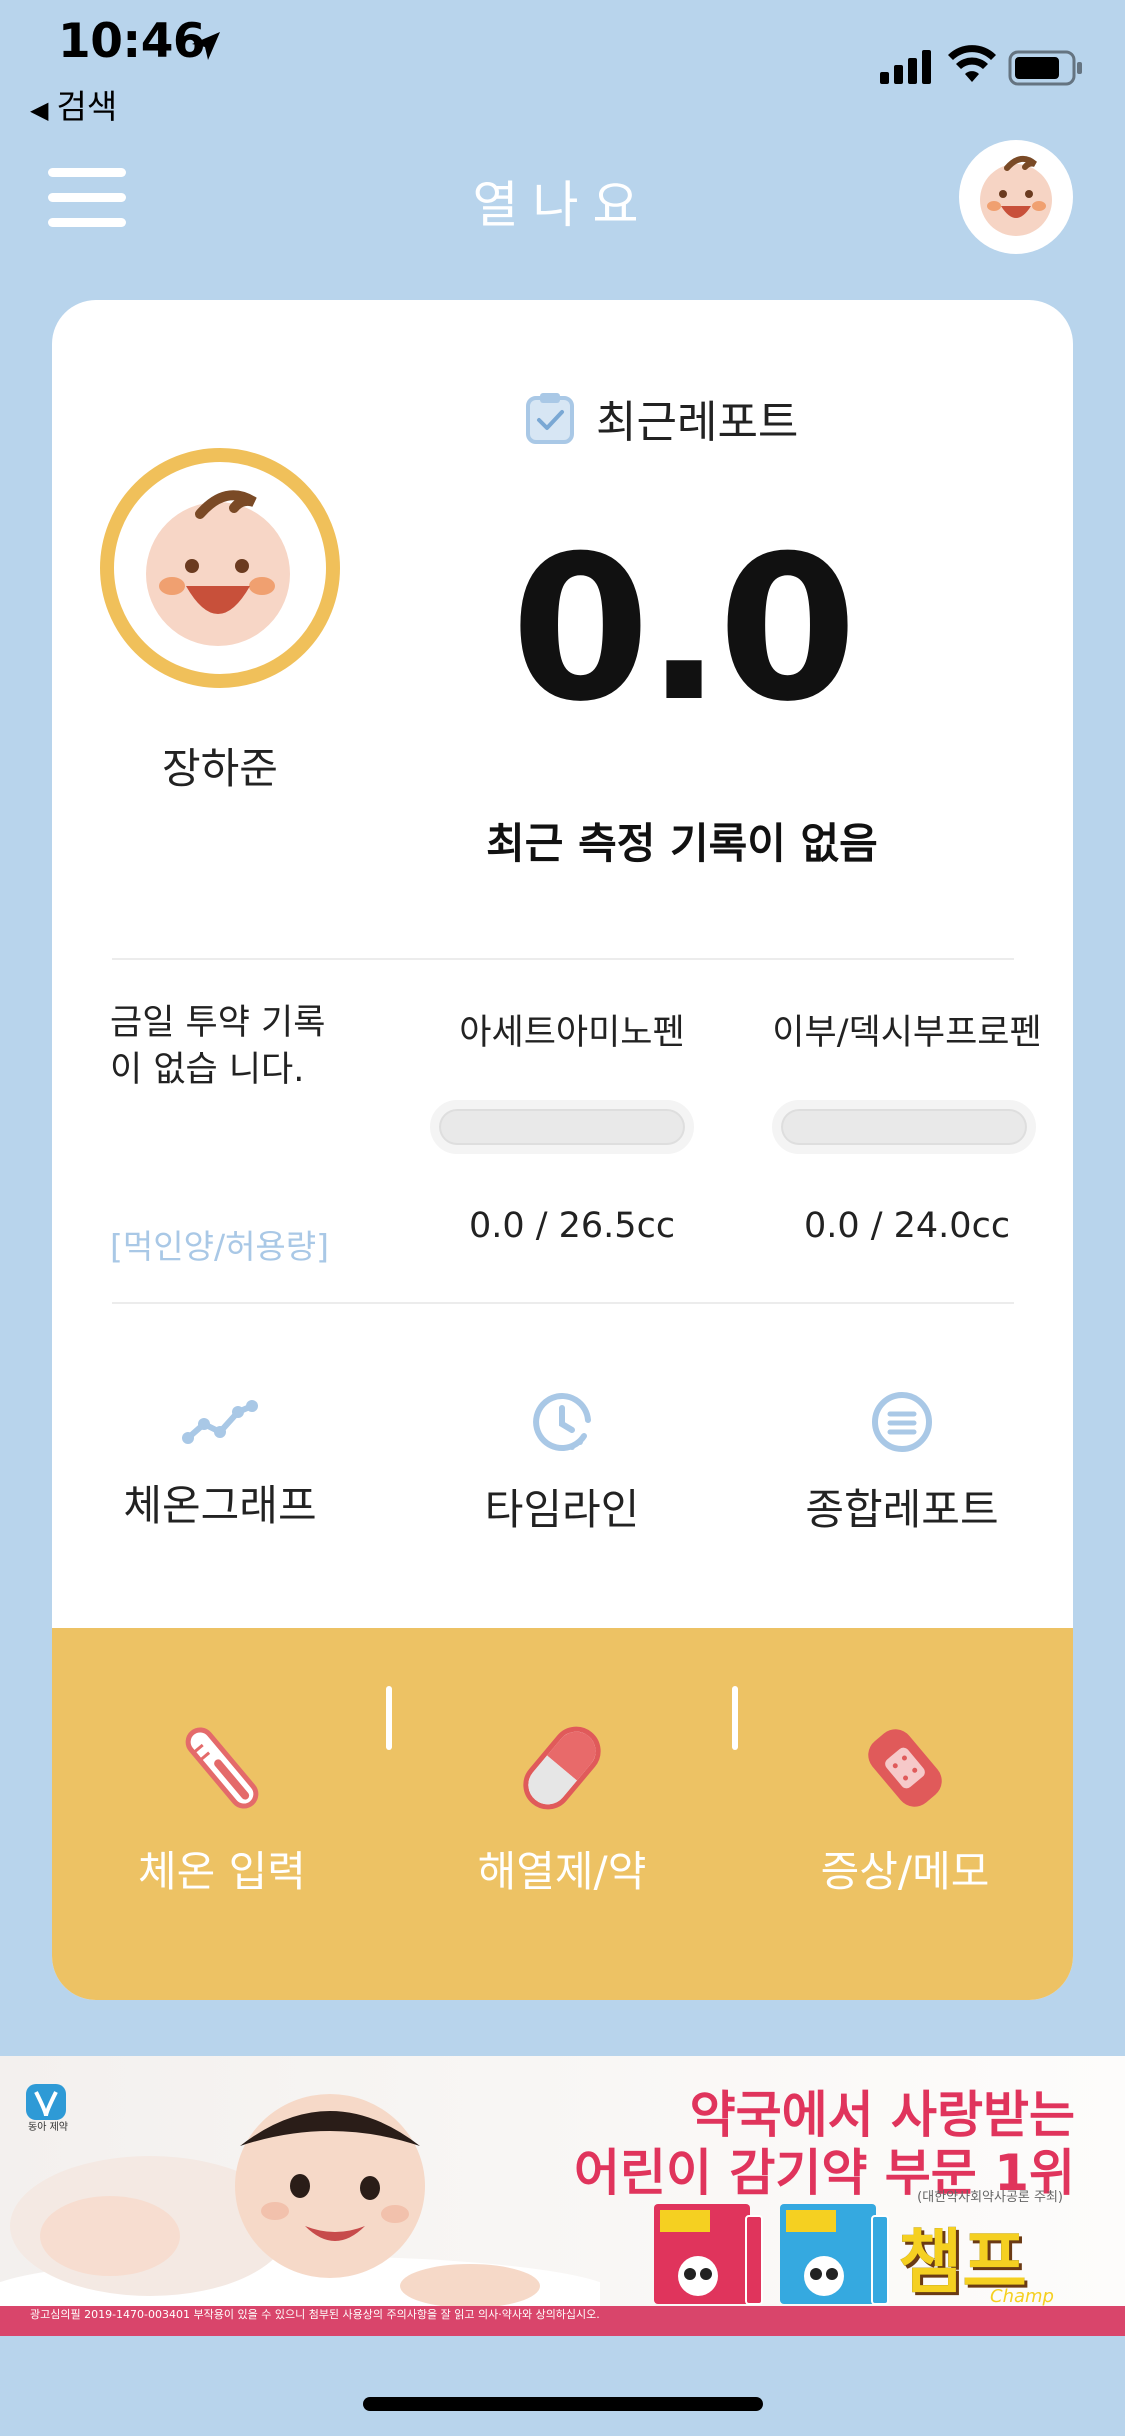  I want to click on home-indicator, so click(563, 2404).